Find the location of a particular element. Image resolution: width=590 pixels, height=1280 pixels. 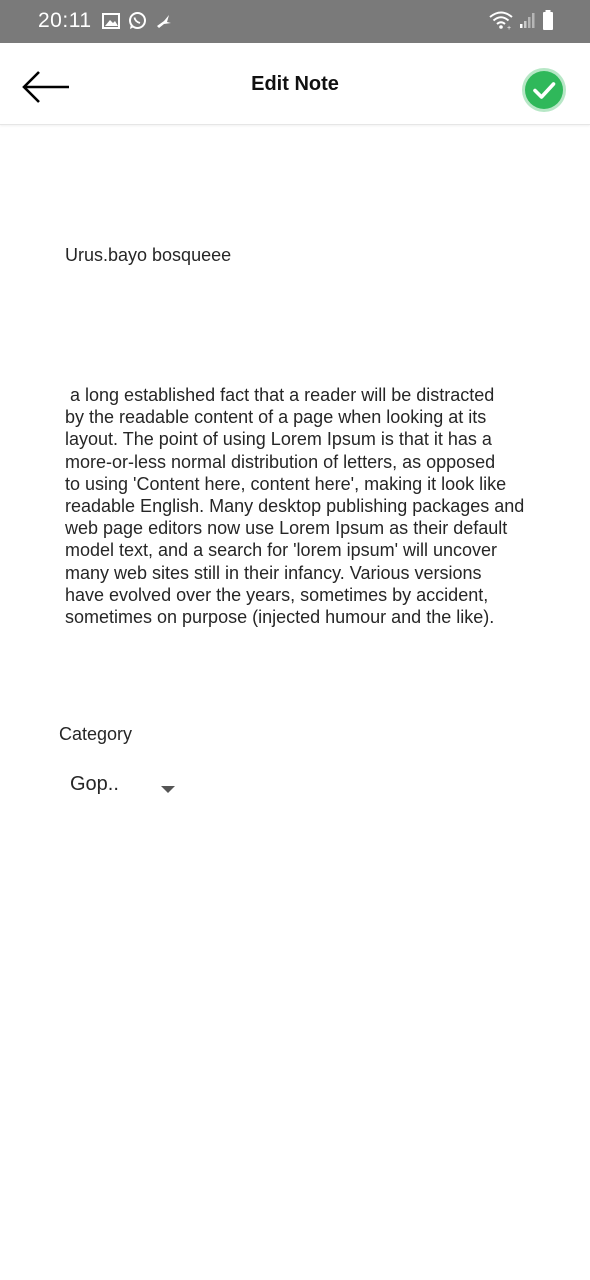

status-time: 20:11 is located at coordinates (65, 20).